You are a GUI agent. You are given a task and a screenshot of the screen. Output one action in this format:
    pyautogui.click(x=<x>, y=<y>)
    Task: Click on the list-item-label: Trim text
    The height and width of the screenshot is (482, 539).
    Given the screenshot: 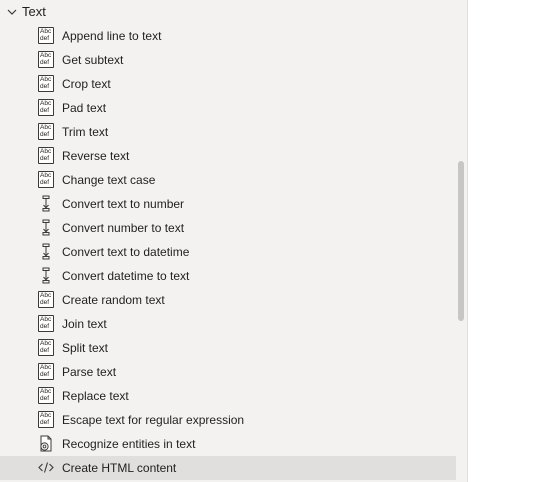 What is the action you would take?
    pyautogui.click(x=85, y=132)
    